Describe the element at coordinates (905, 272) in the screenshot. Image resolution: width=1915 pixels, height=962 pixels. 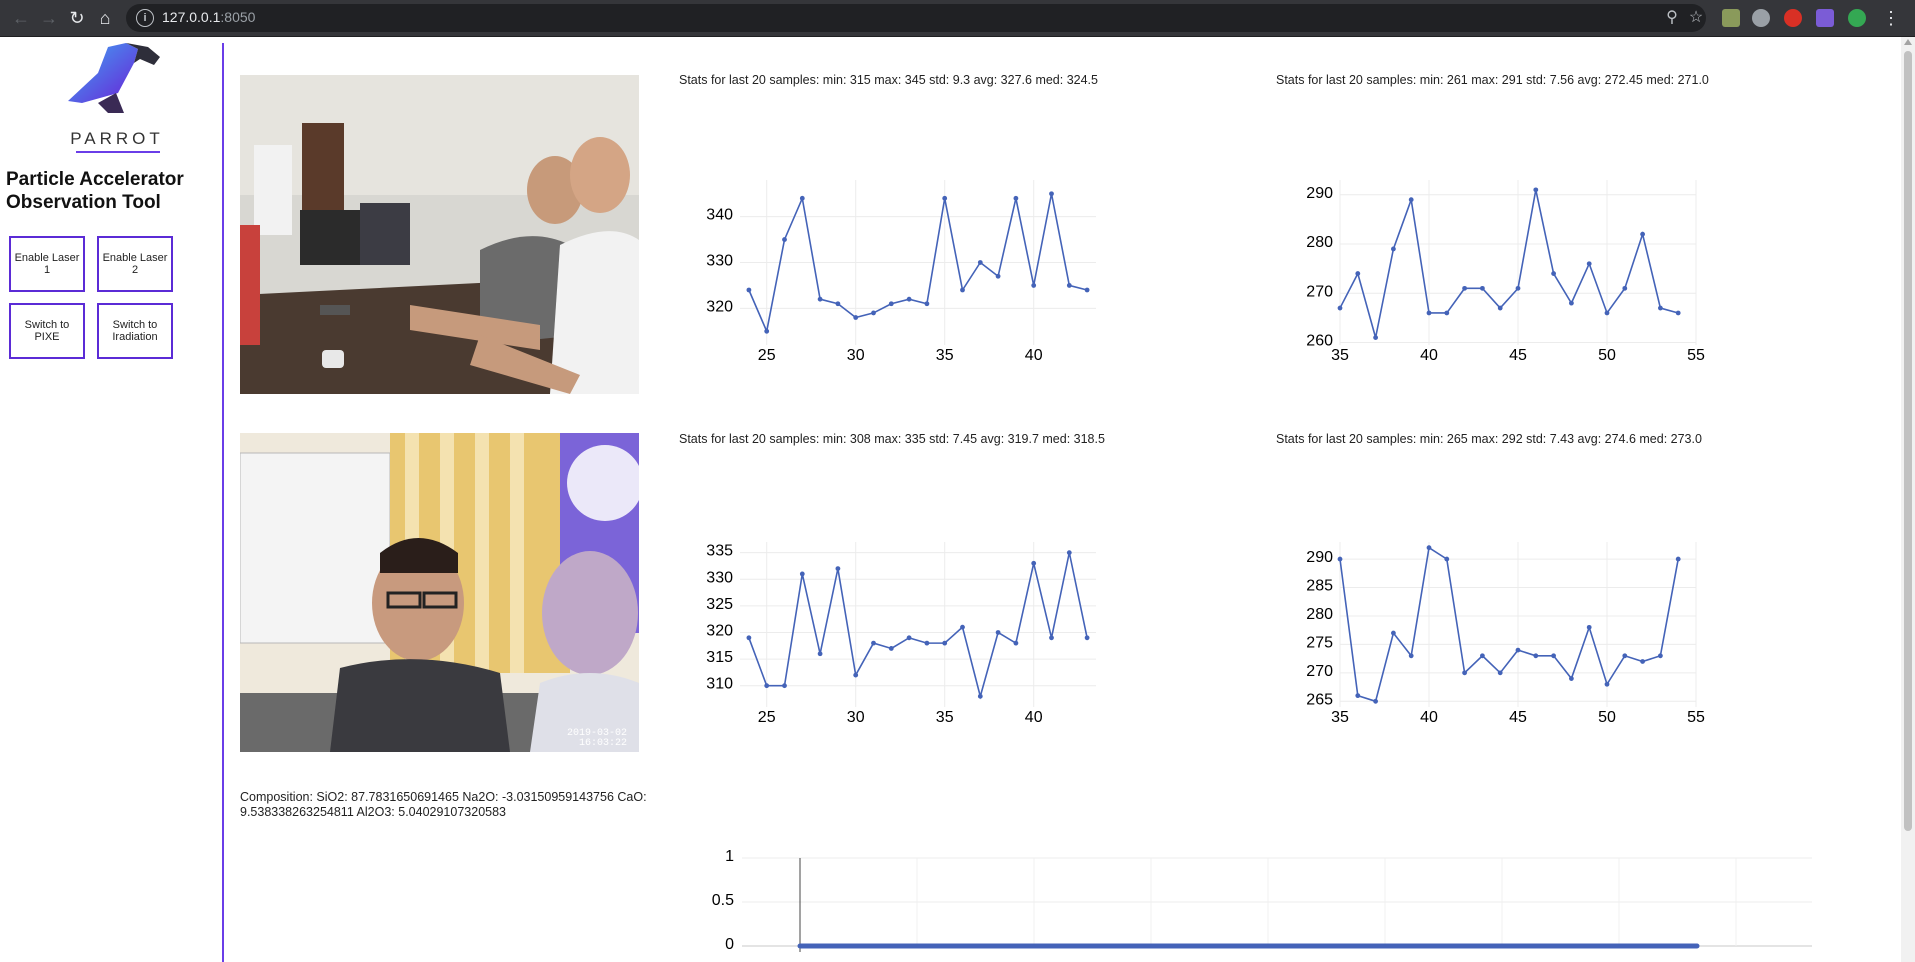
I see `line-chart-1: 25 30 35 40 320 330 340` at that location.